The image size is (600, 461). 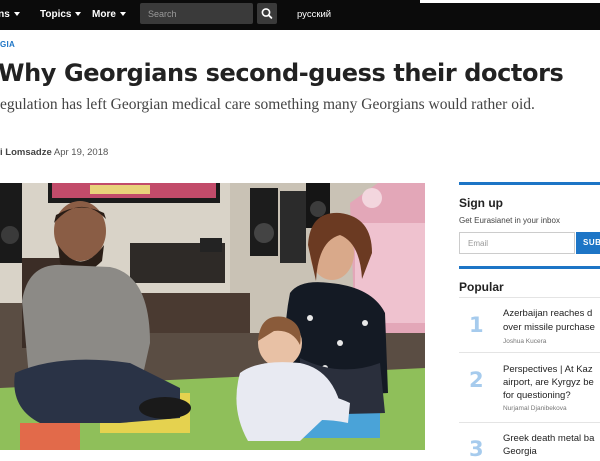 What do you see at coordinates (26, 152) in the screenshot?
I see `author-link: i Lomsadze` at bounding box center [26, 152].